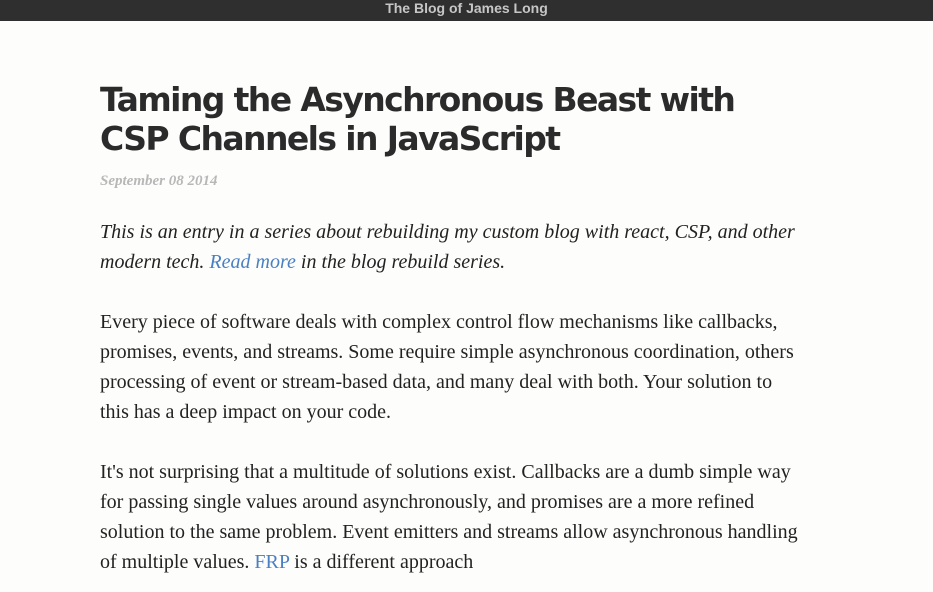 This screenshot has height=592, width=933. What do you see at coordinates (400, 262) in the screenshot?
I see `intro-text-after-link: in the blog rebuild series.` at bounding box center [400, 262].